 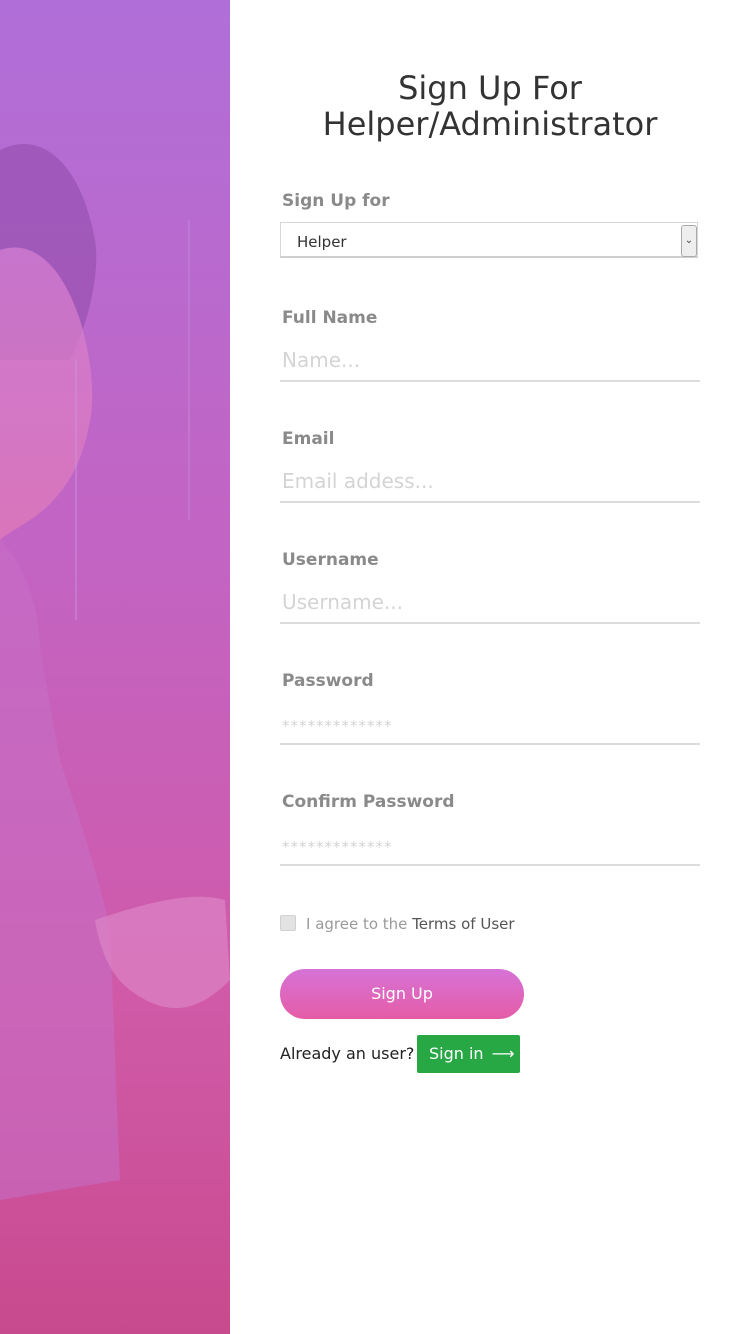 What do you see at coordinates (490, 846) in the screenshot?
I see `confirm-password-input: *************` at bounding box center [490, 846].